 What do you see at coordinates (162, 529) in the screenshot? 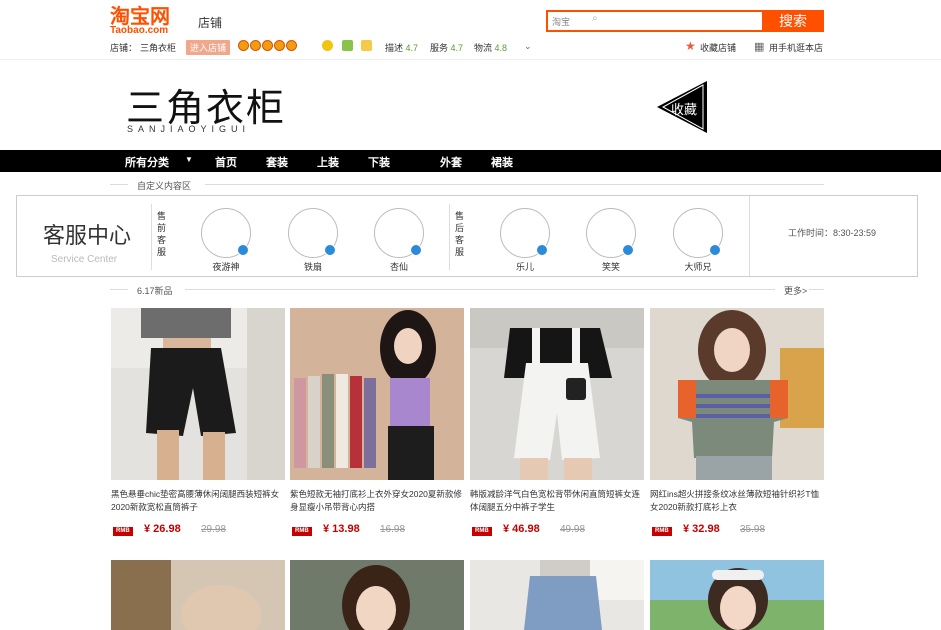
I see `product-price: ¥ 26.98` at bounding box center [162, 529].